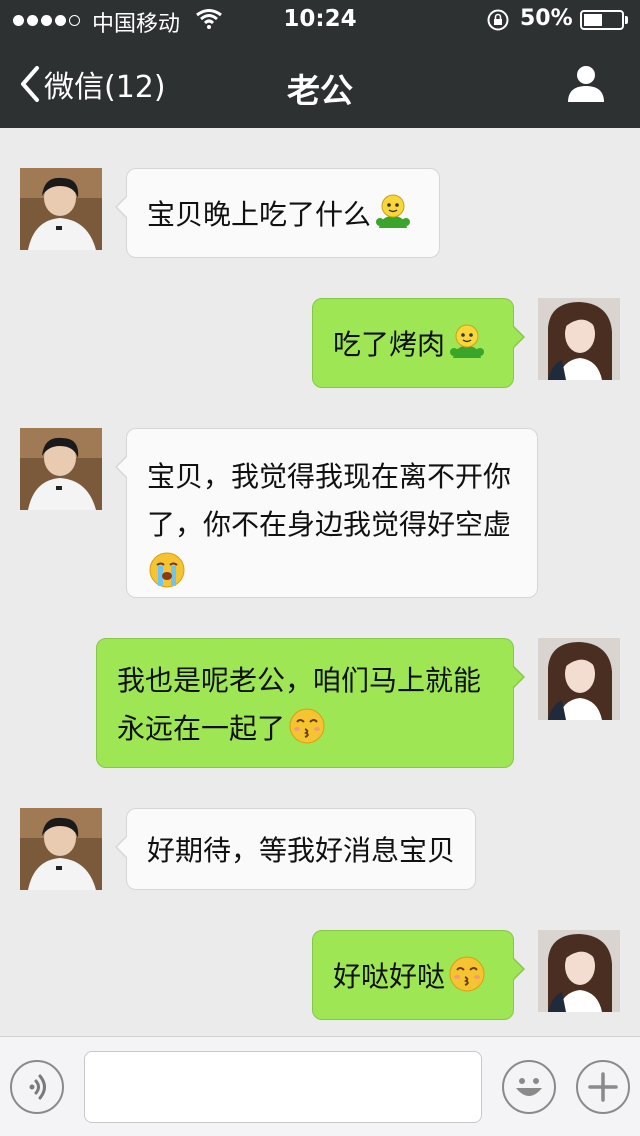 The image size is (640, 1136). Describe the element at coordinates (105, 87) in the screenshot. I see `back-label: 微信(12)` at that location.